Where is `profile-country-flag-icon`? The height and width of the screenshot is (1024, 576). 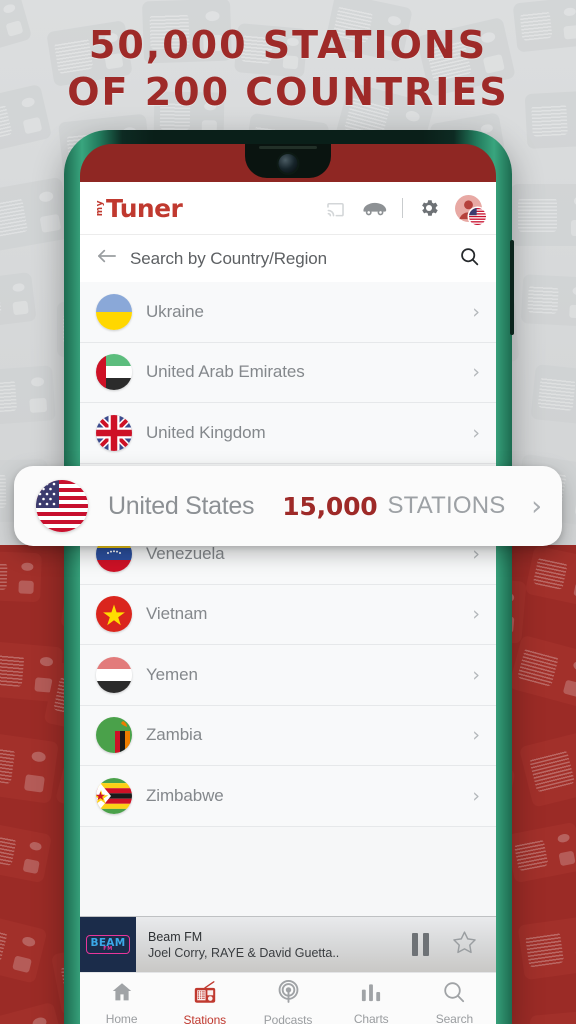 profile-country-flag-icon is located at coordinates (477, 216).